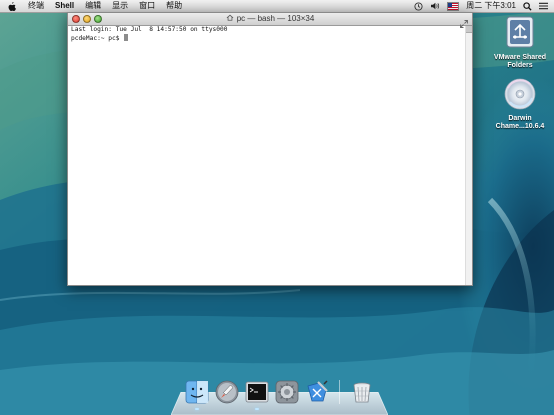 The image size is (554, 415). What do you see at coordinates (64, 6) in the screenshot?
I see `menu-shell: Shell` at bounding box center [64, 6].